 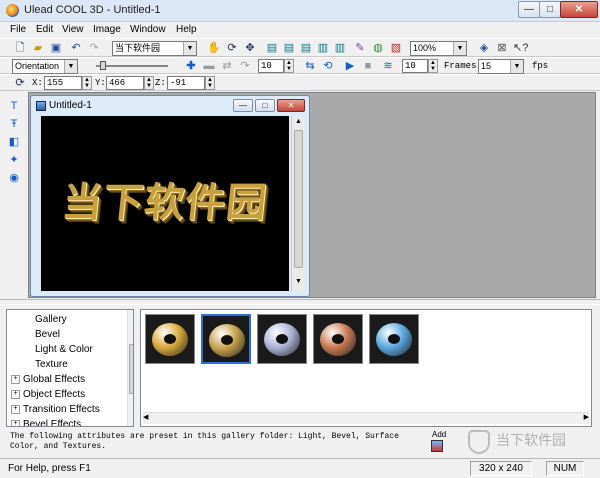 I want to click on frame-icon: ▧, so click(x=396, y=48).